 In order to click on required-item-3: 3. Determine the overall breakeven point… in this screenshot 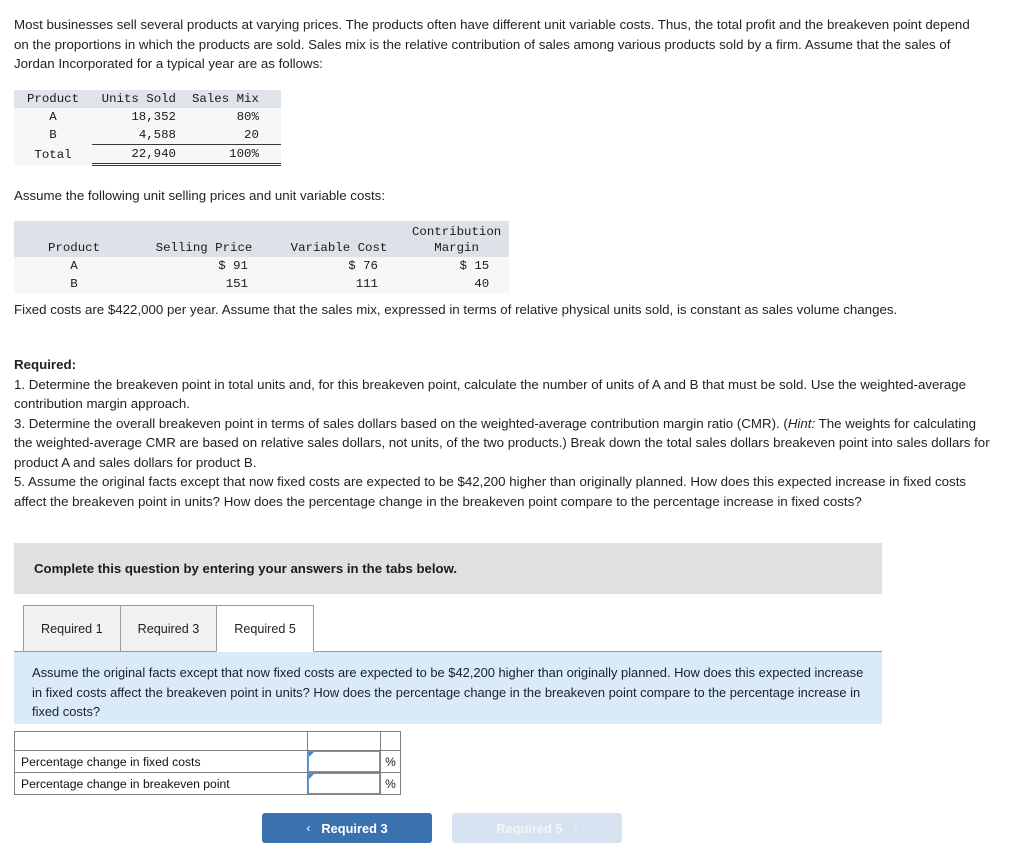, I will do `click(503, 443)`.